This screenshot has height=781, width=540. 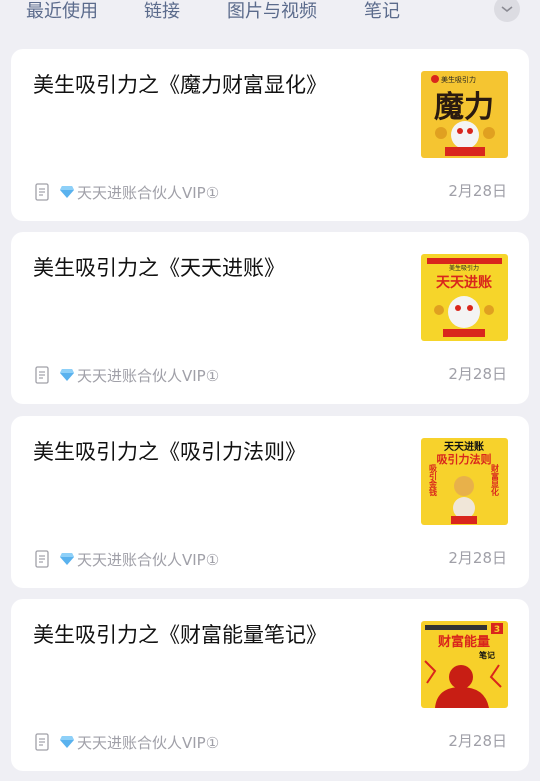 What do you see at coordinates (497, 630) in the screenshot?
I see `thumb-badge: 3` at bounding box center [497, 630].